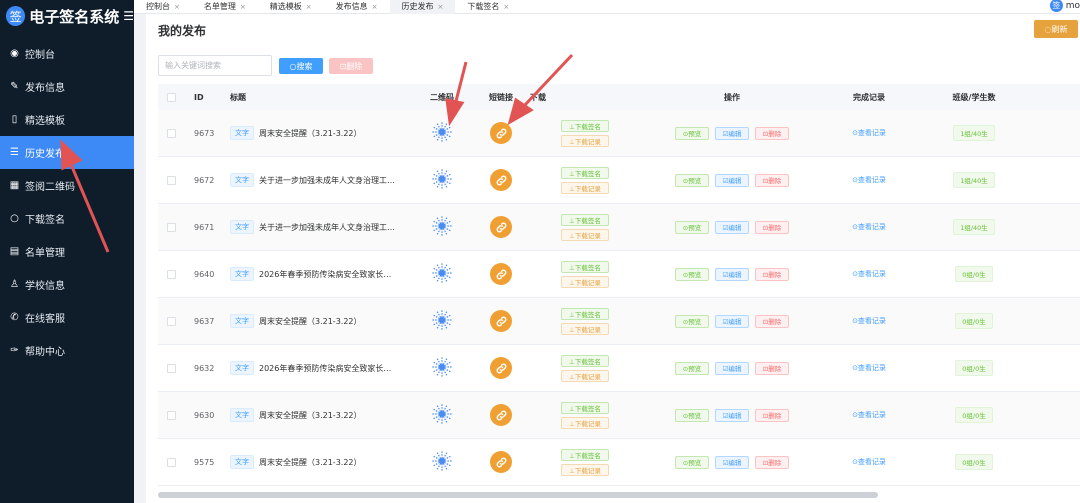 The image size is (1080, 503). Describe the element at coordinates (291, 7) in the screenshot. I see `tab-2: 精选模板 ×` at that location.